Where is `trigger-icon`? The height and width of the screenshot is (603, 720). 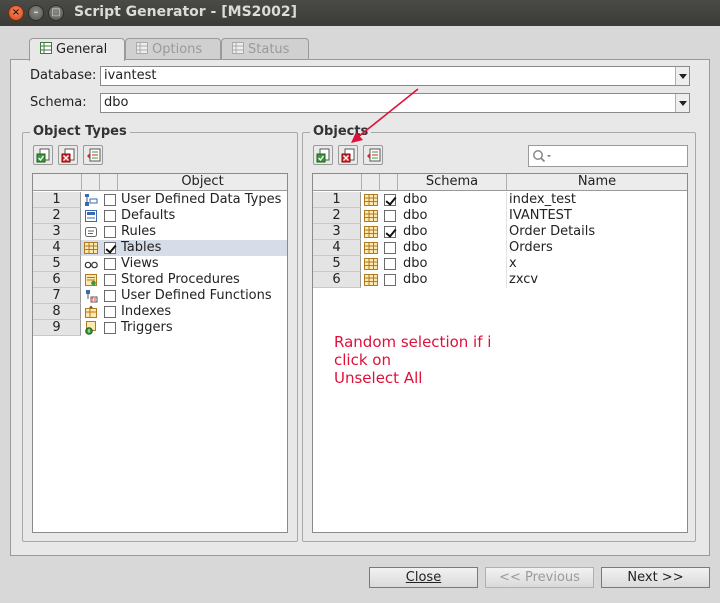
trigger-icon is located at coordinates (91, 328).